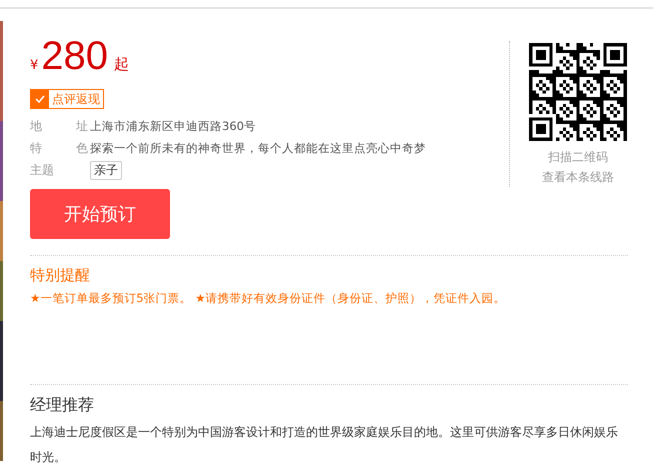 This screenshot has width=653, height=476. I want to click on info-value: 探索一个前所未有的神奇世界，每个人都能在这里点亮心中奇梦, so click(258, 148).